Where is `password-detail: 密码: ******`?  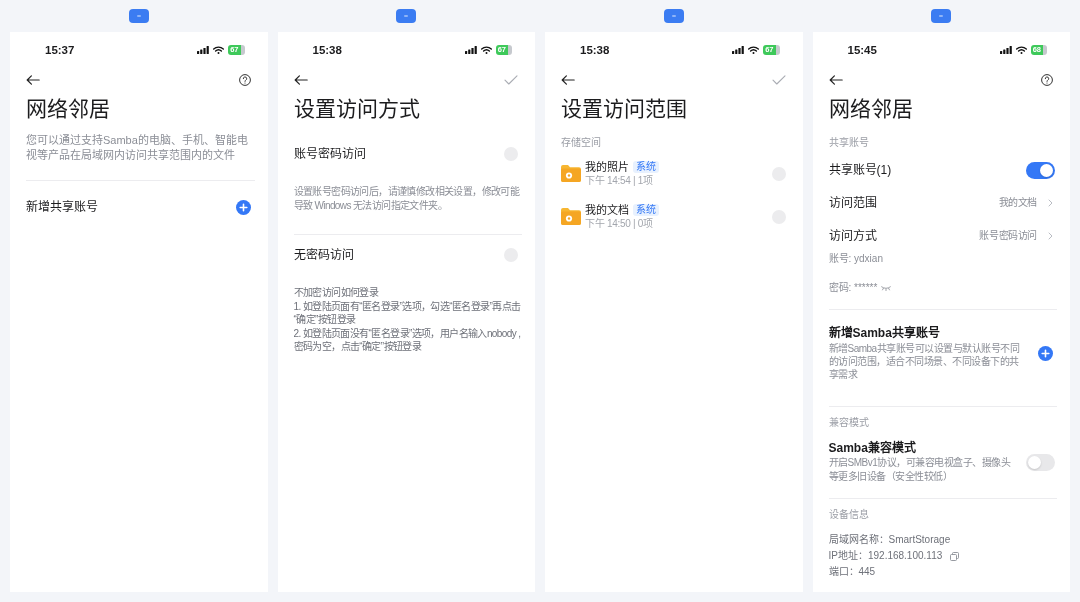 password-detail: 密码: ****** is located at coordinates (853, 288).